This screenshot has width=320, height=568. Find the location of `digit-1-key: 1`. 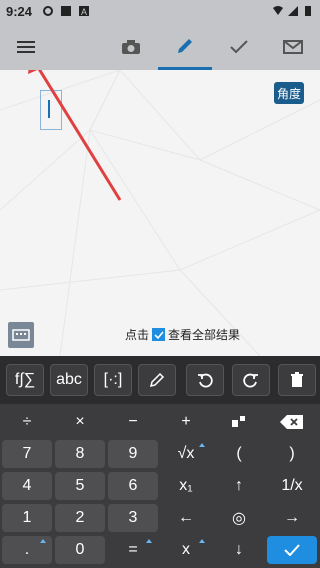

digit-1-key: 1 is located at coordinates (27, 518).